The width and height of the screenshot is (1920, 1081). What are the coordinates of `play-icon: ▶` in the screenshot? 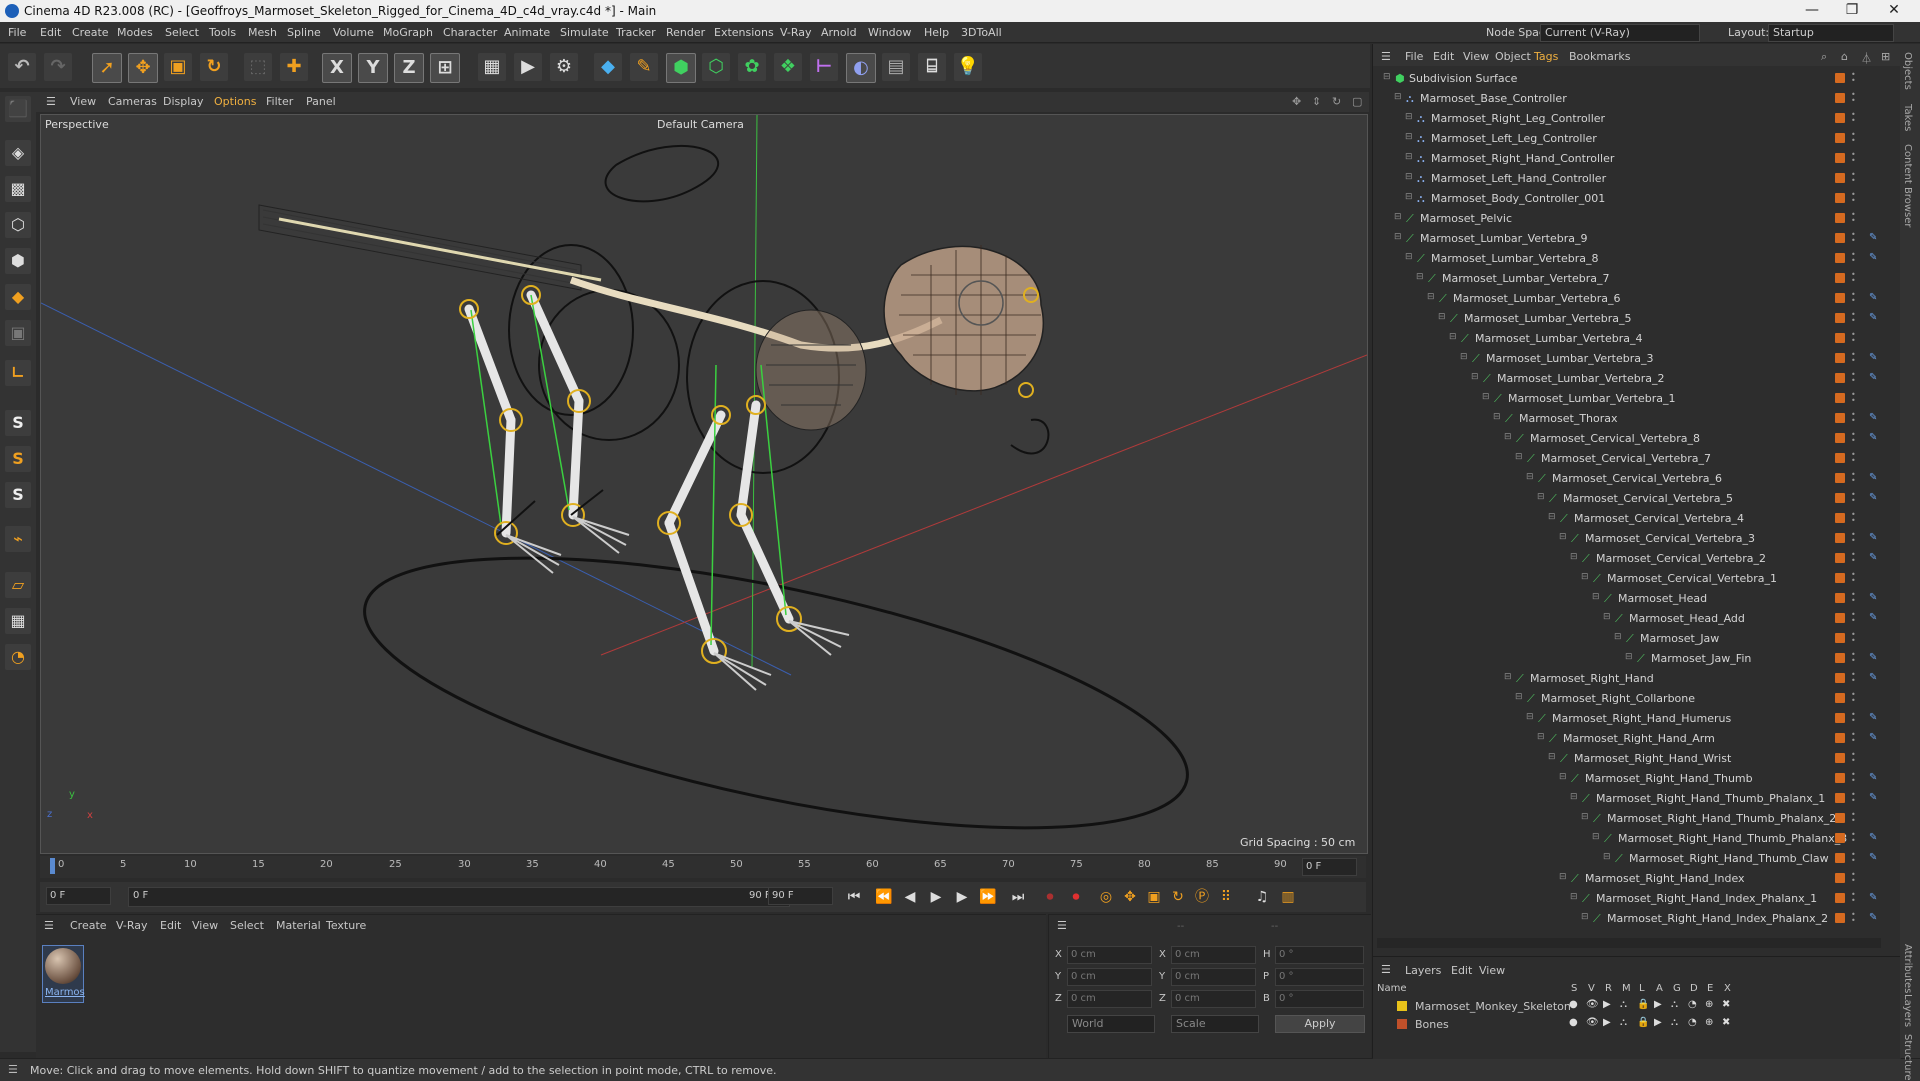 It's located at (936, 897).